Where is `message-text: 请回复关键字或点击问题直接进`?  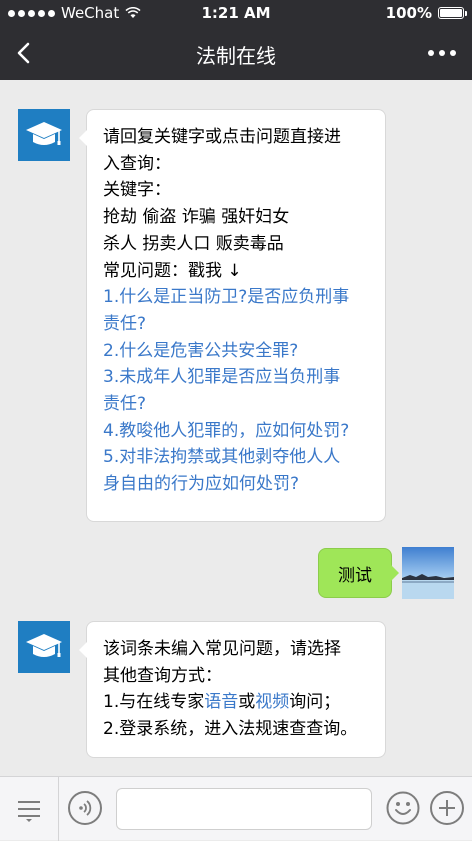 message-text: 请回复关键字或点击问题直接进 is located at coordinates (222, 137).